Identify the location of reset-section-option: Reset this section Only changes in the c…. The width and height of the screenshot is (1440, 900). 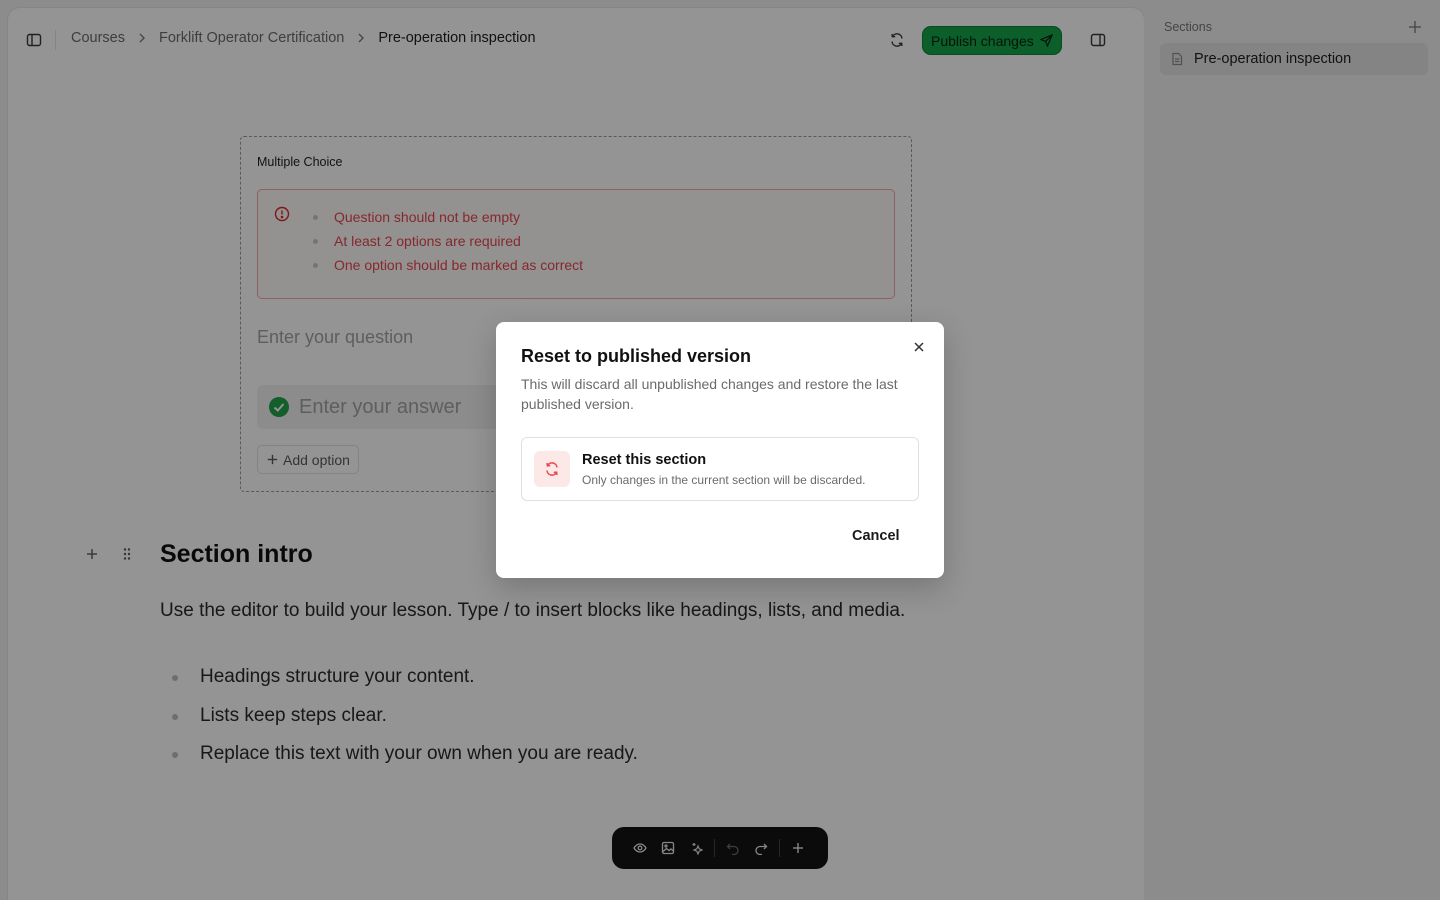
(720, 469).